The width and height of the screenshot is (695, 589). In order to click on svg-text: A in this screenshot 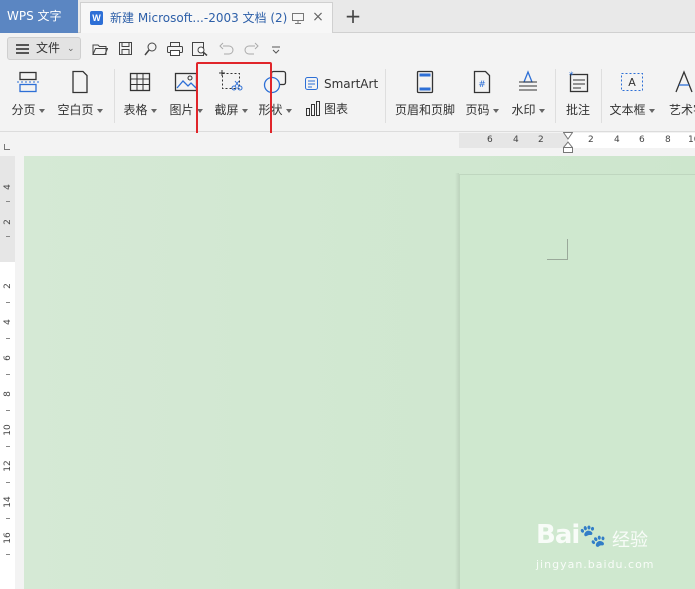, I will do `click(632, 82)`.